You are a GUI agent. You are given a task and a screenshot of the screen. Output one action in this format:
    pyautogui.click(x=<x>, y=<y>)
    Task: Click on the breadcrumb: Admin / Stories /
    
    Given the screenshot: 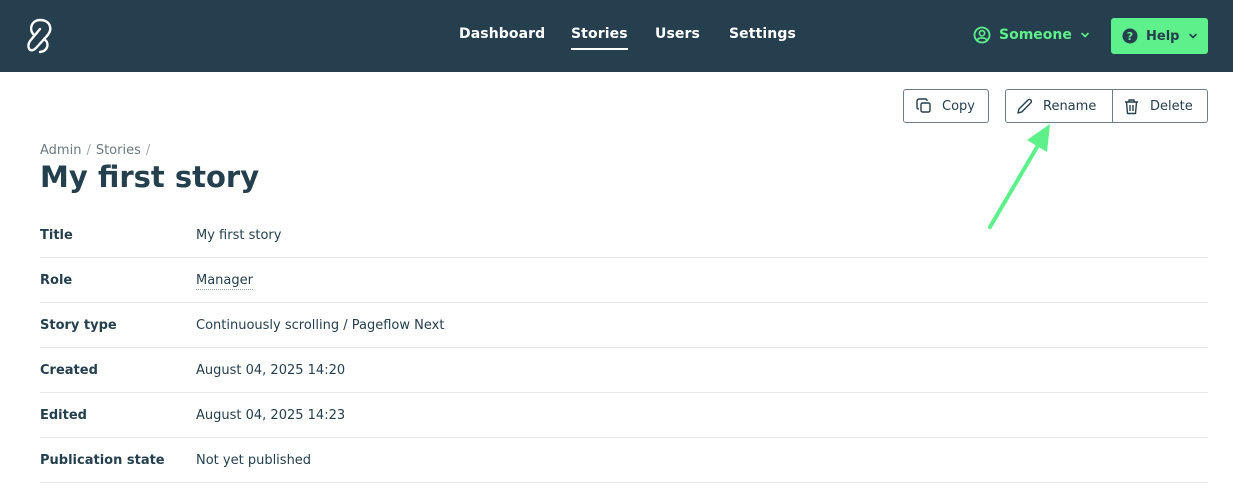 What is the action you would take?
    pyautogui.click(x=97, y=150)
    